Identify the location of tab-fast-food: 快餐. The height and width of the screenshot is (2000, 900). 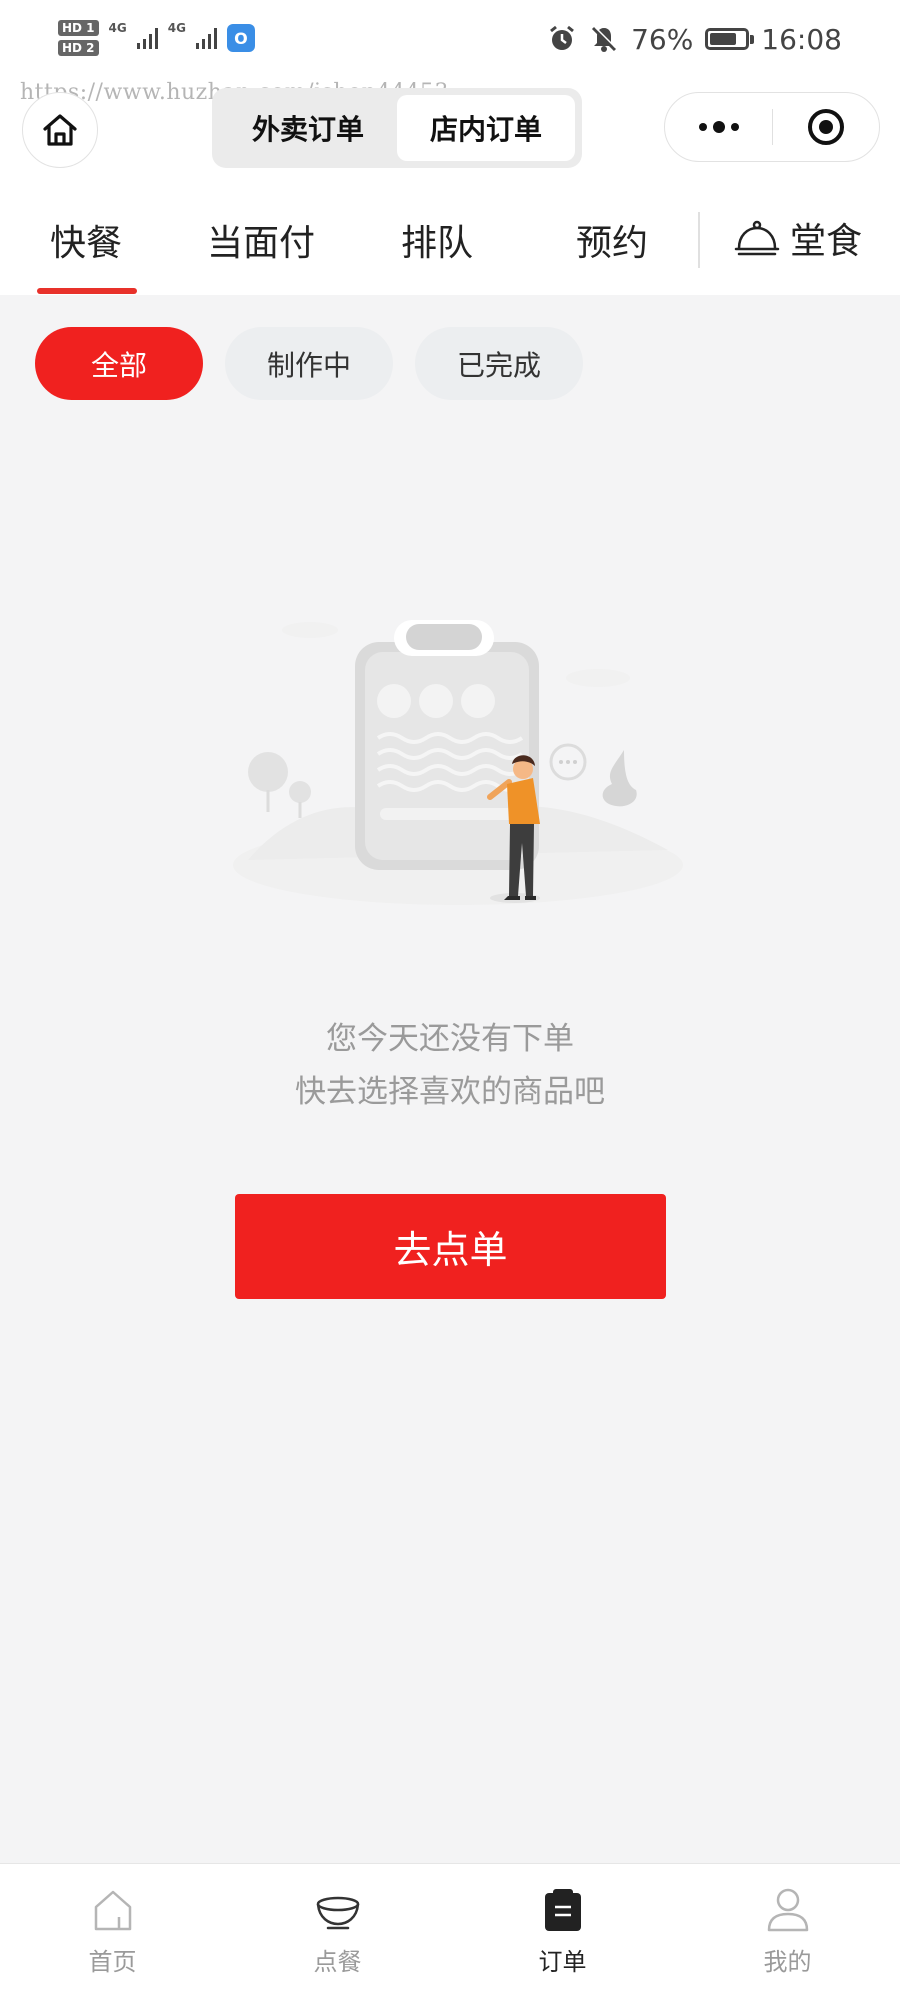
(86, 240).